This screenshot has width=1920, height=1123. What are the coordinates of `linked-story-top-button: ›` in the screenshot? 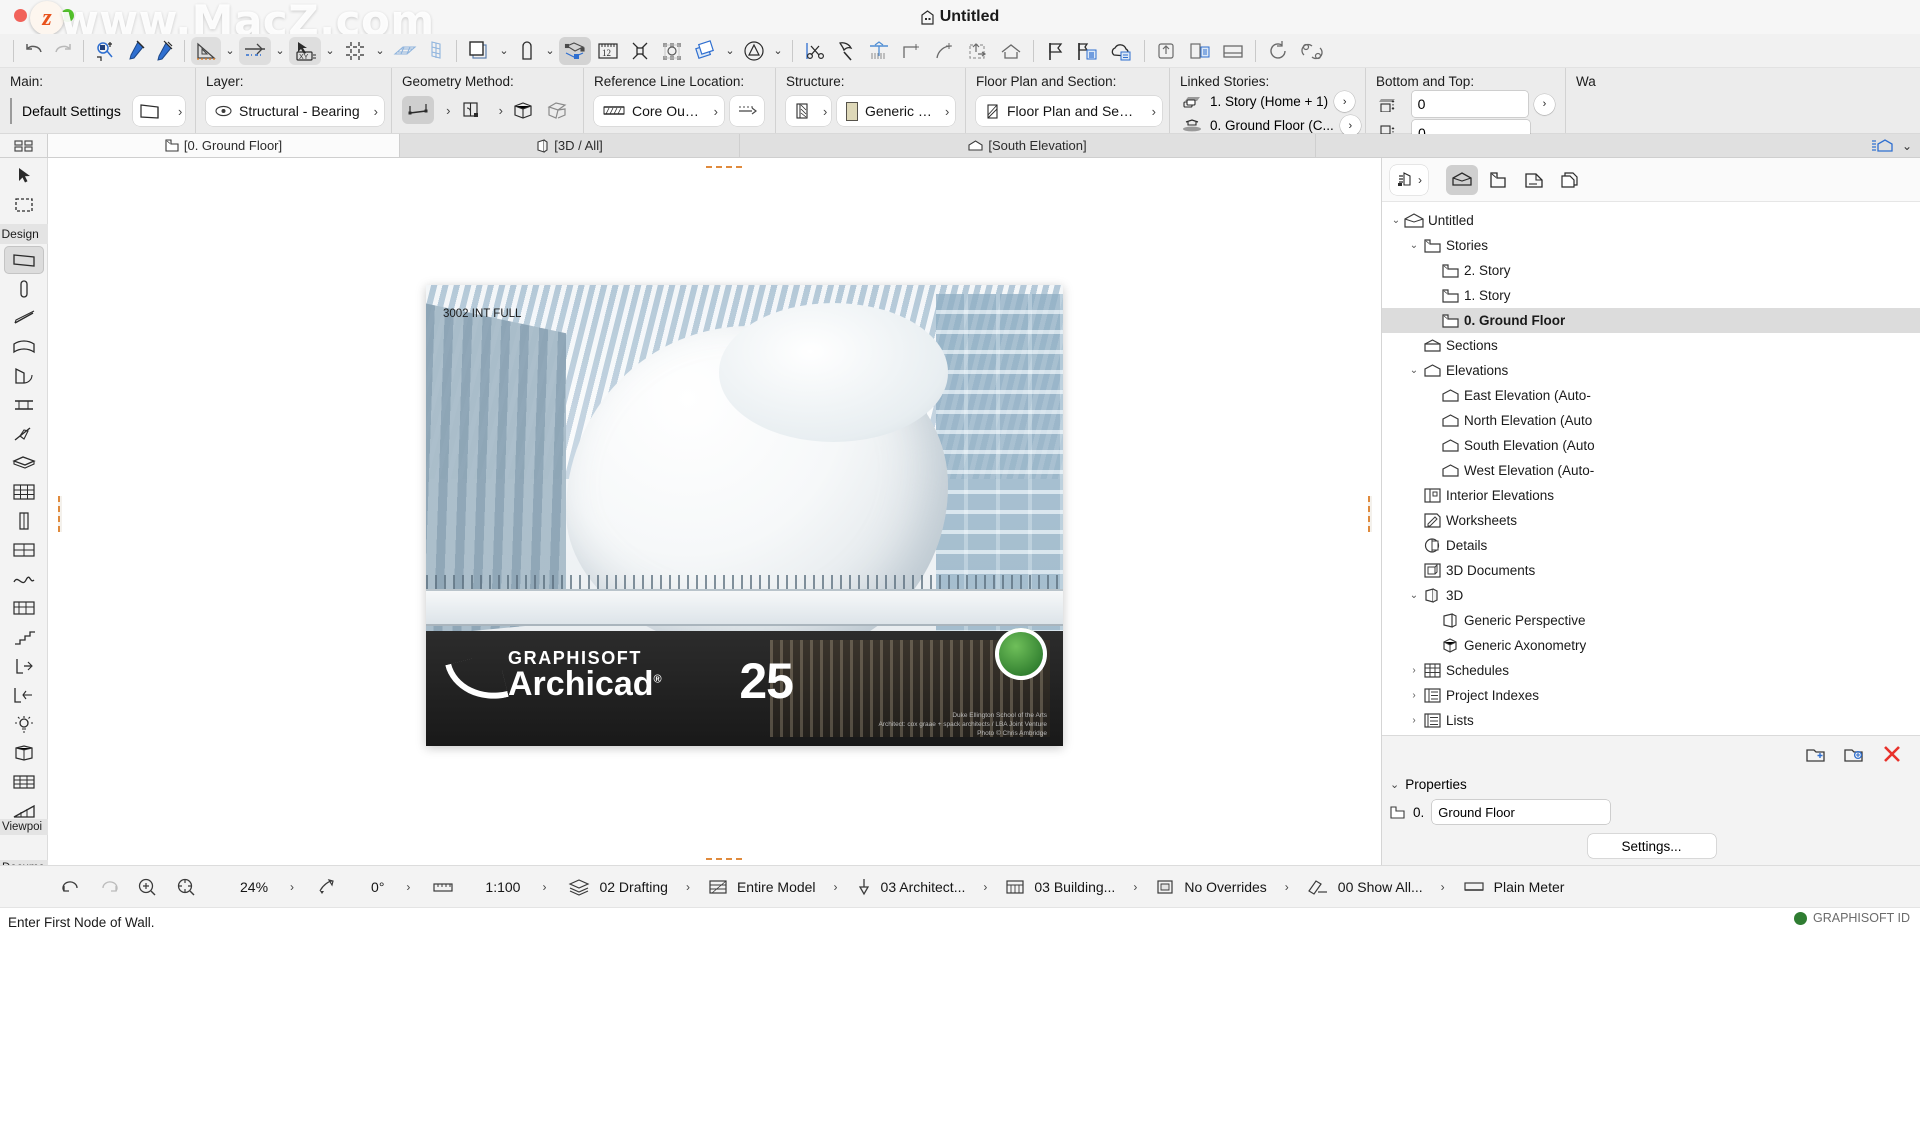 It's located at (1345, 101).